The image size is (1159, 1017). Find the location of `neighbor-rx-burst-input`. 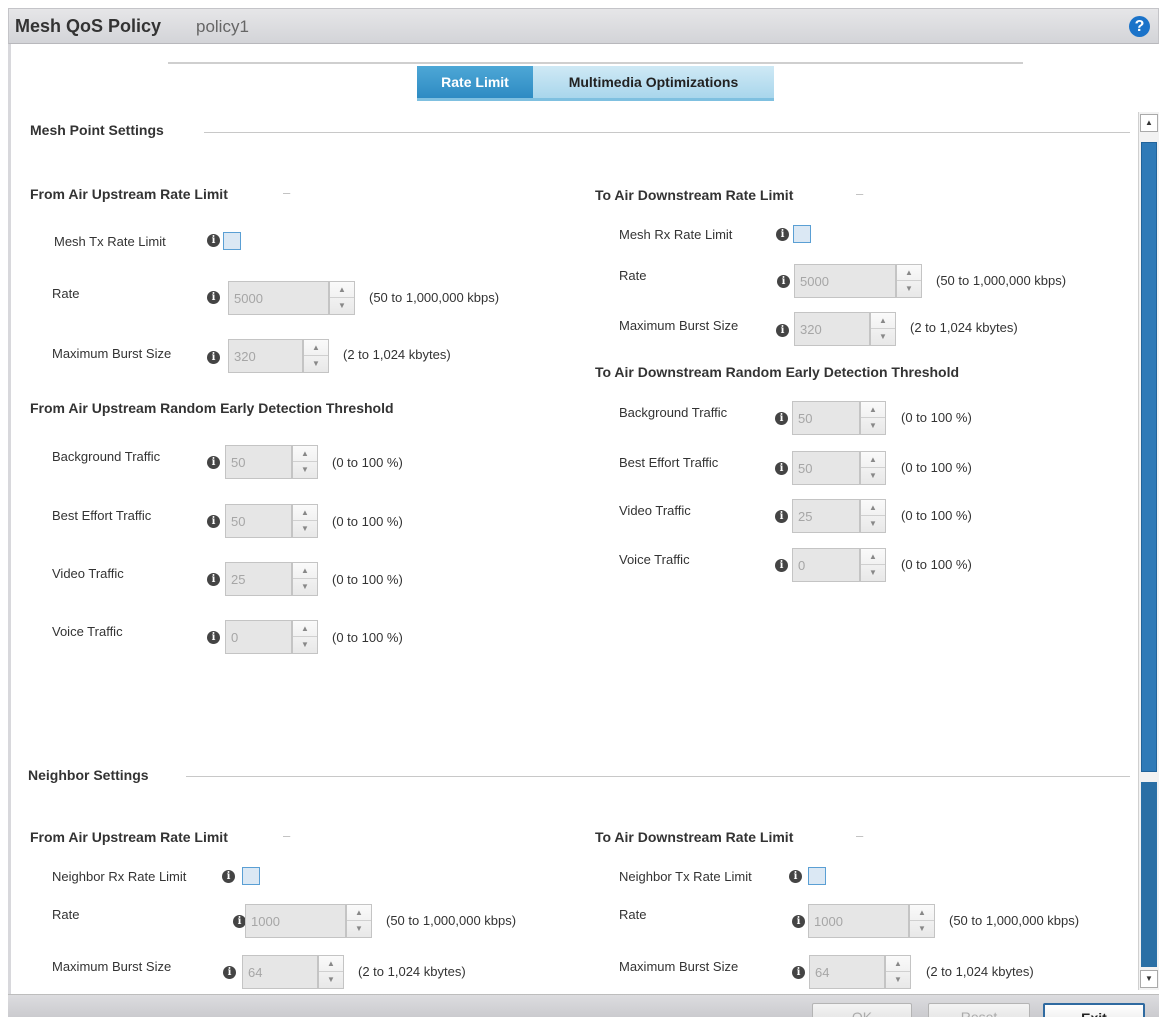

neighbor-rx-burst-input is located at coordinates (280, 972).